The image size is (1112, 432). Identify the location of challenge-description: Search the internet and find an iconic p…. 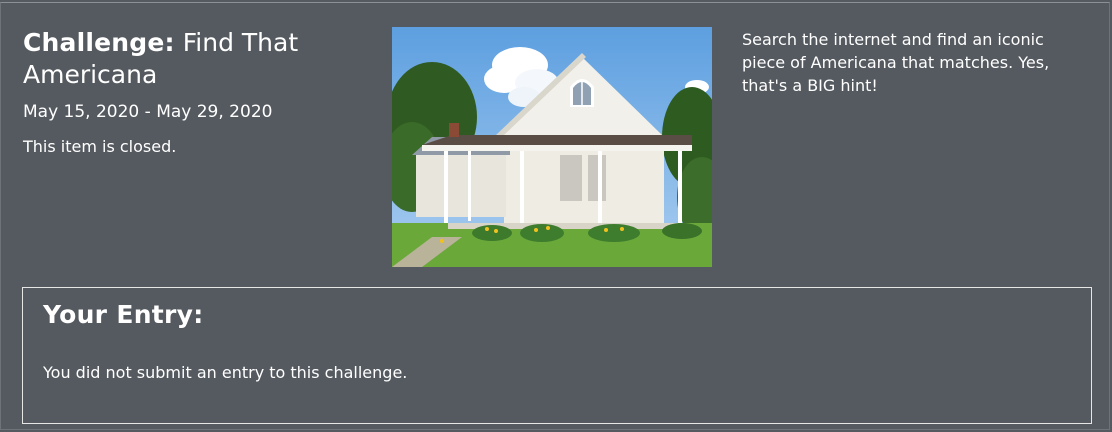
(896, 62).